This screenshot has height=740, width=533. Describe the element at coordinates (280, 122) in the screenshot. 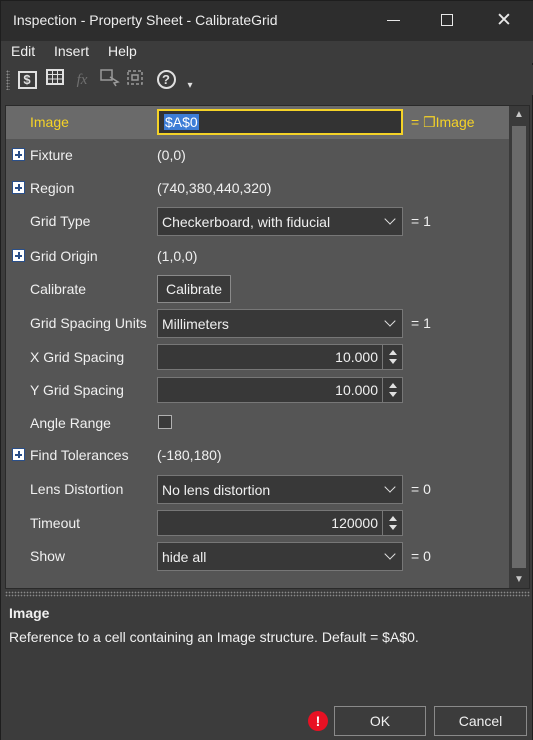

I see `image-reference-input: $A$0` at that location.